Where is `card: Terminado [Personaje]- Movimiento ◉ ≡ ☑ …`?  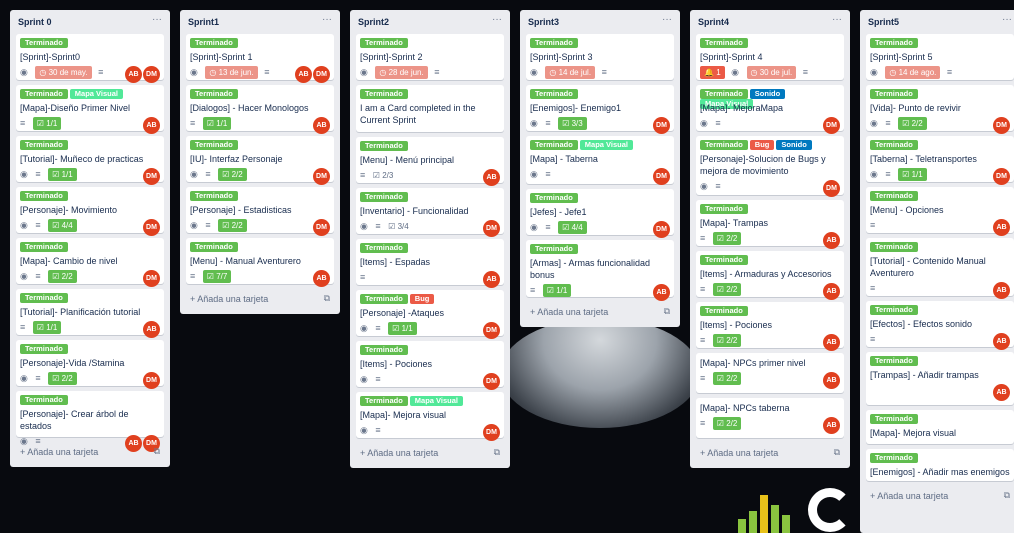
card: Terminado [Personaje]- Movimiento ◉ ≡ ☑ … is located at coordinates (90, 211).